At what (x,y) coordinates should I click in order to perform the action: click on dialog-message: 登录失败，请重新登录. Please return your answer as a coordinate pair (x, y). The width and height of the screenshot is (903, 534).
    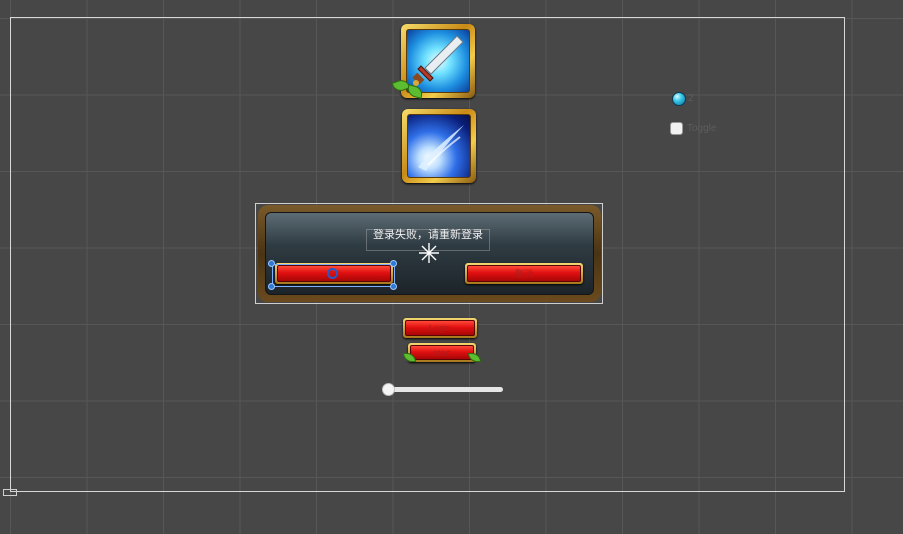
    Looking at the image, I should click on (428, 235).